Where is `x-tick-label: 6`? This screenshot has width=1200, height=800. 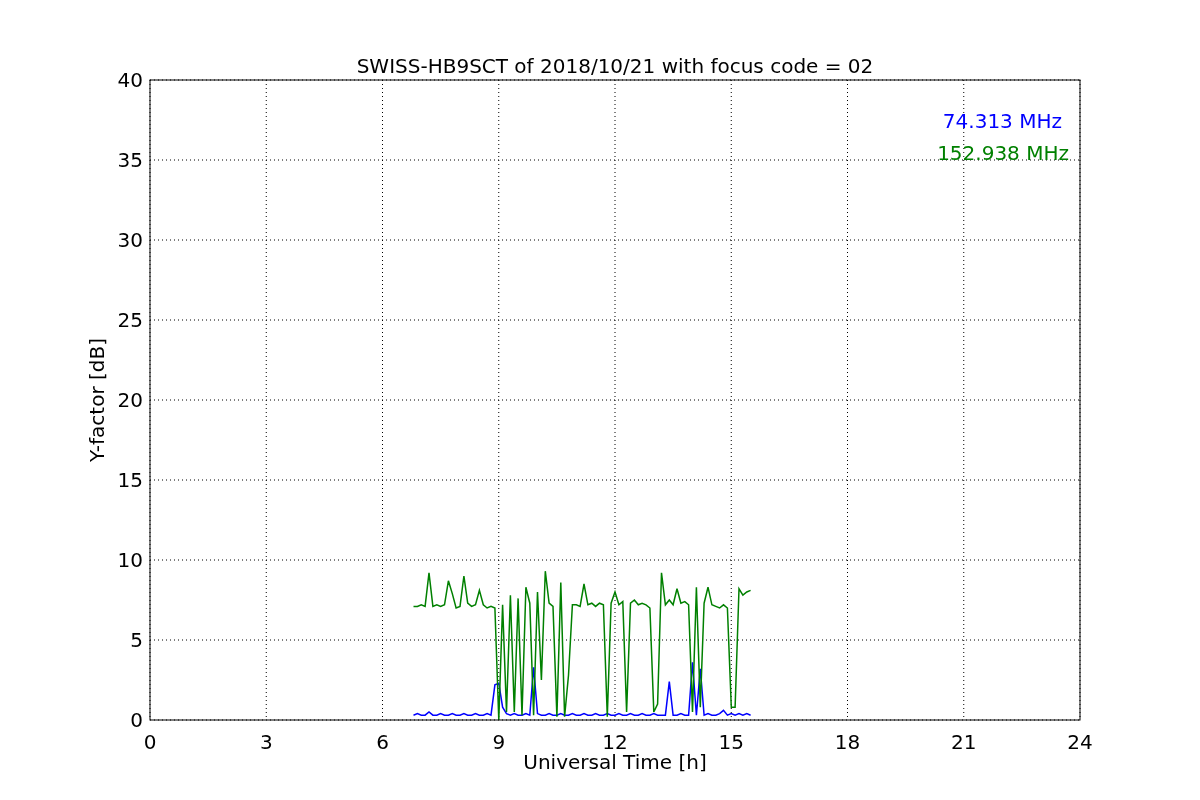
x-tick-label: 6 is located at coordinates (382, 742).